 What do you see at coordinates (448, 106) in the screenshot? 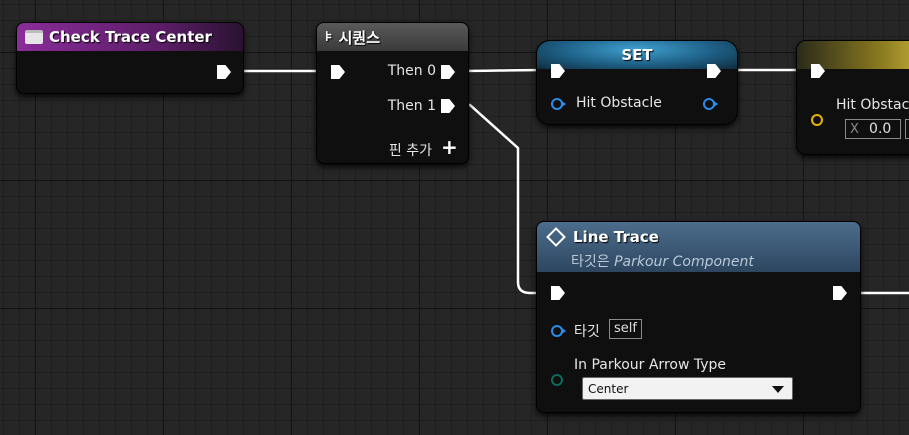
I see `sequence-then1-pin` at bounding box center [448, 106].